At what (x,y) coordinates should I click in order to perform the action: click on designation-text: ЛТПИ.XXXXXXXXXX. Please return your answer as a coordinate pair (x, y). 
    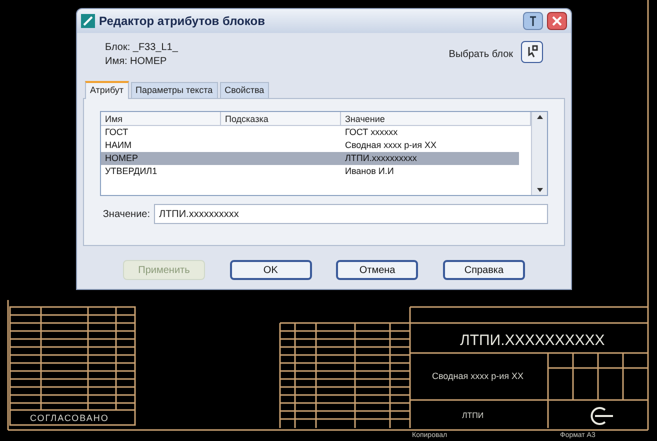
    Looking at the image, I should click on (532, 341).